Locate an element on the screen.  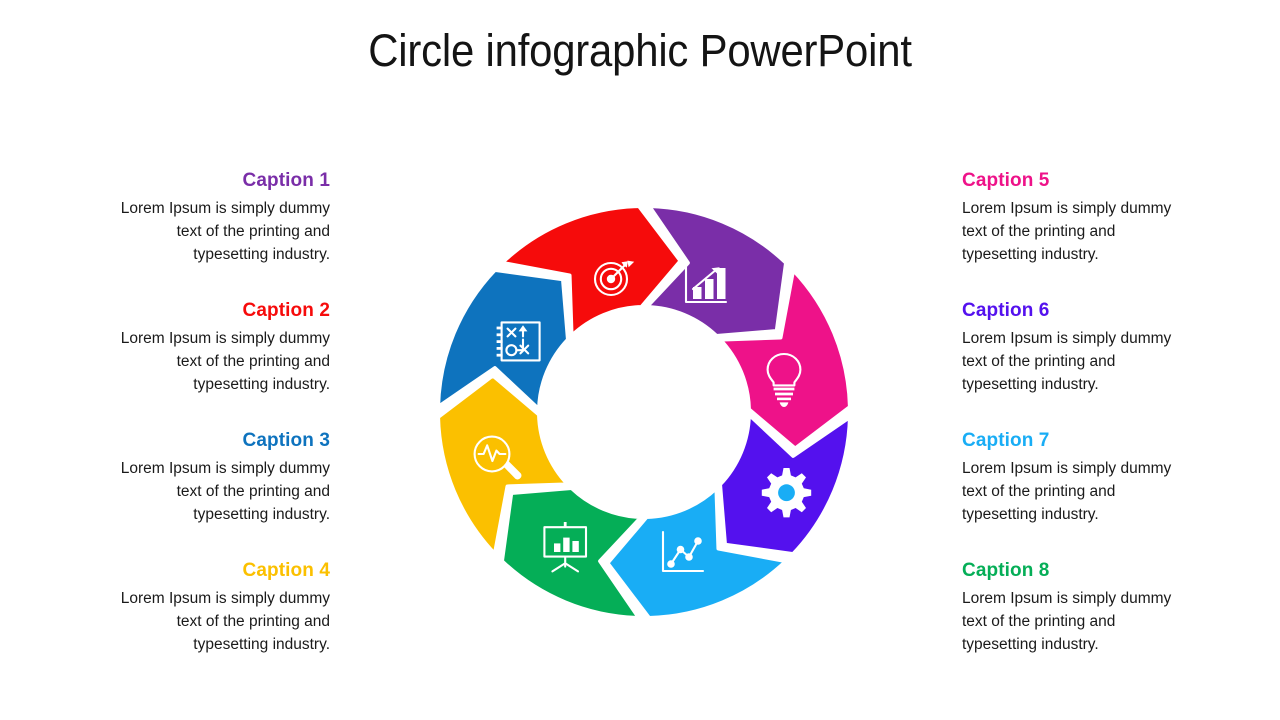
caption-title-7: Caption 7 is located at coordinates (1006, 440).